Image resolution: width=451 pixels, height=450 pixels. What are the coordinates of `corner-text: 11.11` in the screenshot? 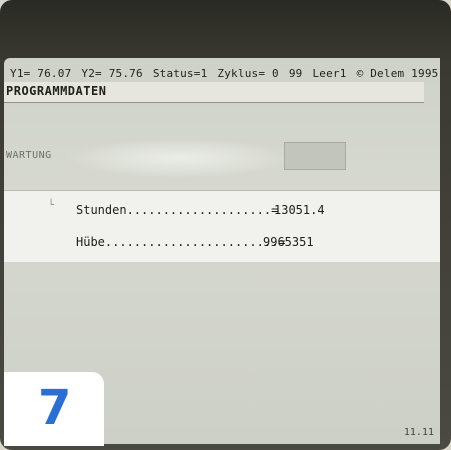 It's located at (418, 432).